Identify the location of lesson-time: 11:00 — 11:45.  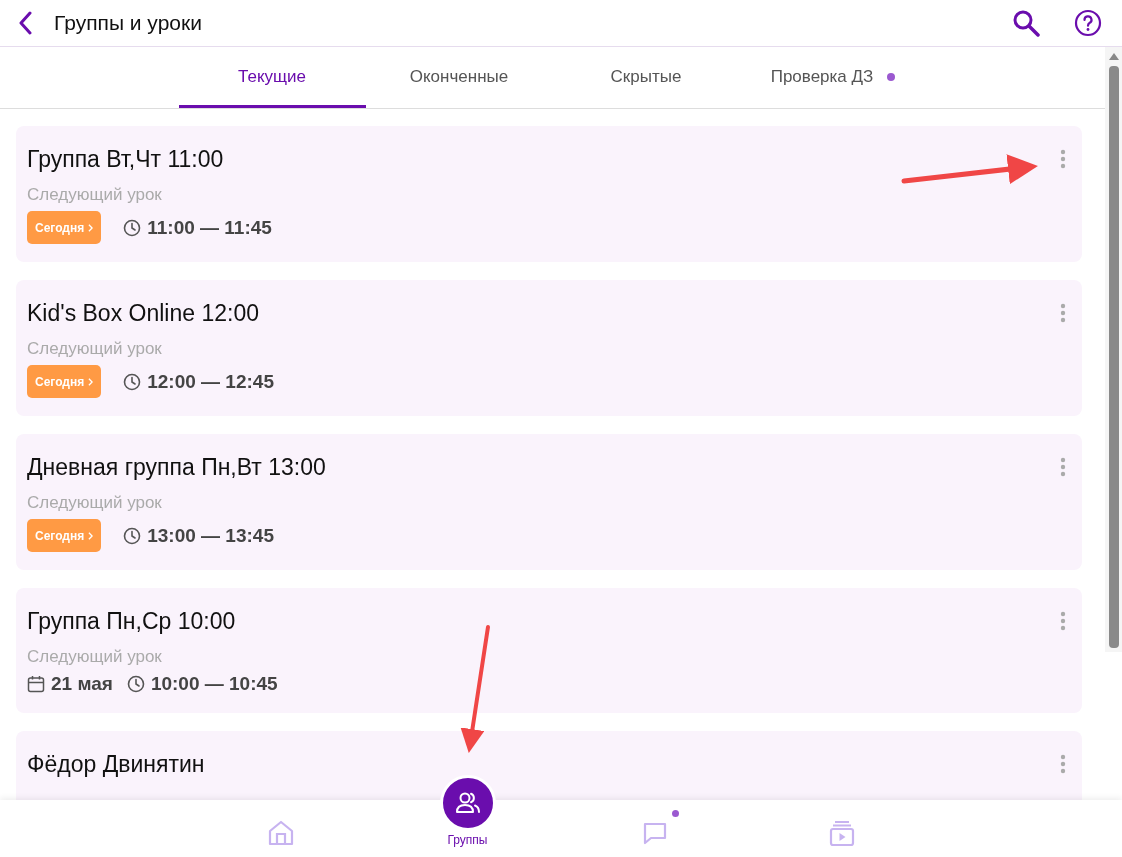
(209, 227).